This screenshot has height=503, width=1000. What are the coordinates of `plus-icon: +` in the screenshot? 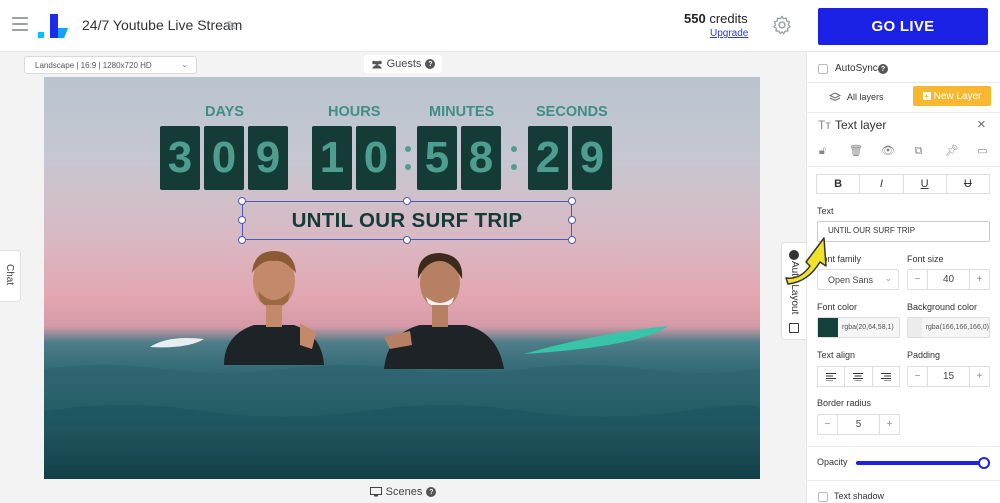 It's located at (926, 96).